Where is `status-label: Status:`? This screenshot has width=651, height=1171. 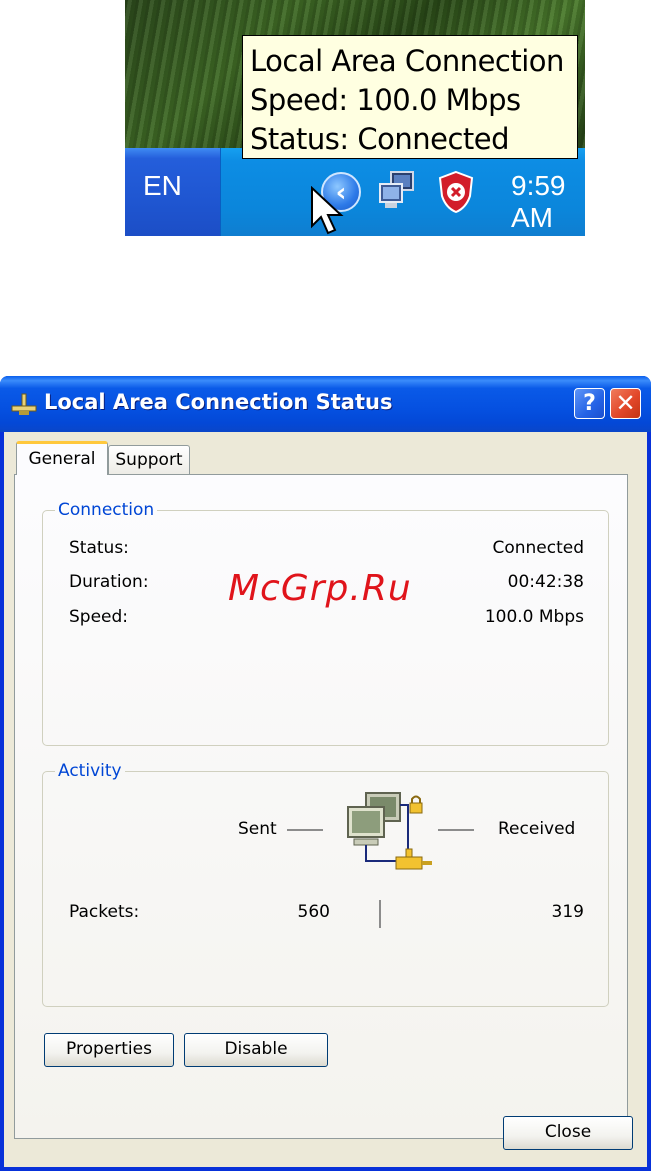 status-label: Status: is located at coordinates (99, 548).